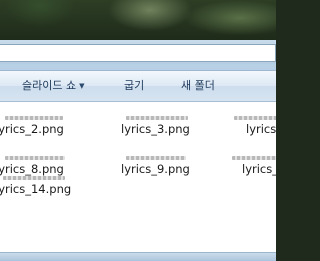 Image resolution: width=320 pixels, height=261 pixels. I want to click on file-name: lyrics_9.png, so click(155, 169).